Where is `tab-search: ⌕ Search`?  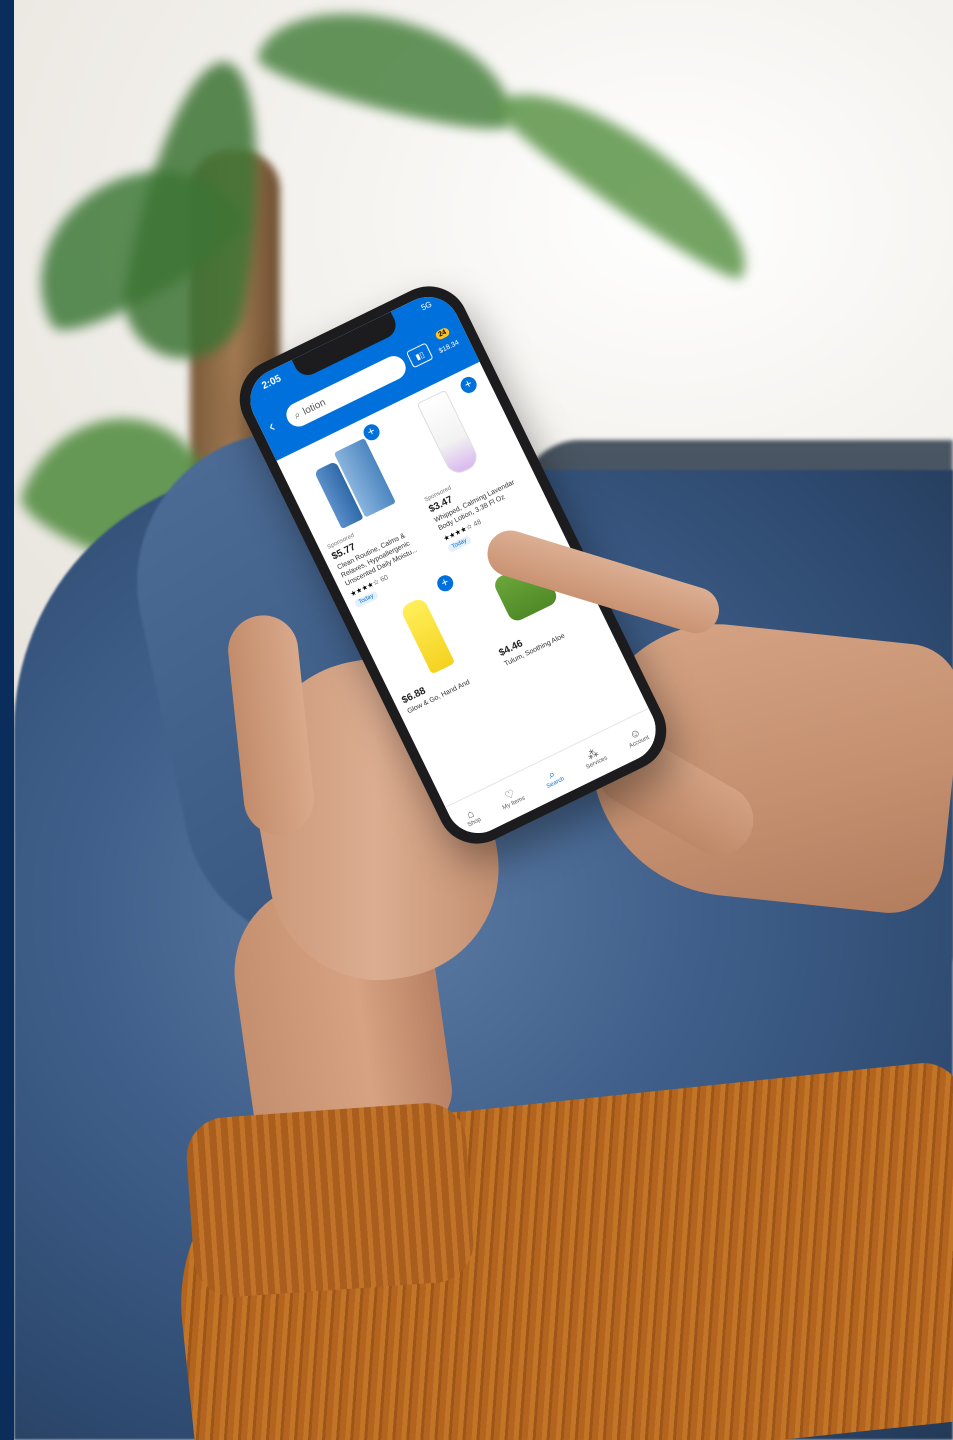
tab-search: ⌕ Search is located at coordinates (553, 777).